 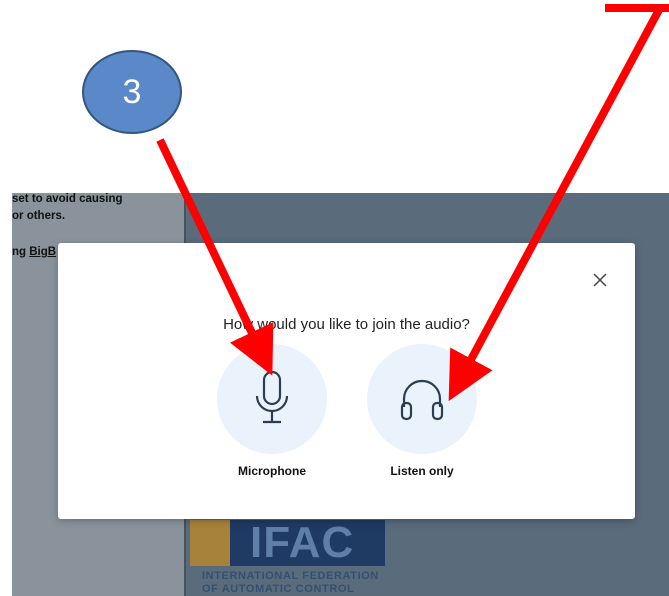 I want to click on step-number: 3, so click(x=132, y=91).